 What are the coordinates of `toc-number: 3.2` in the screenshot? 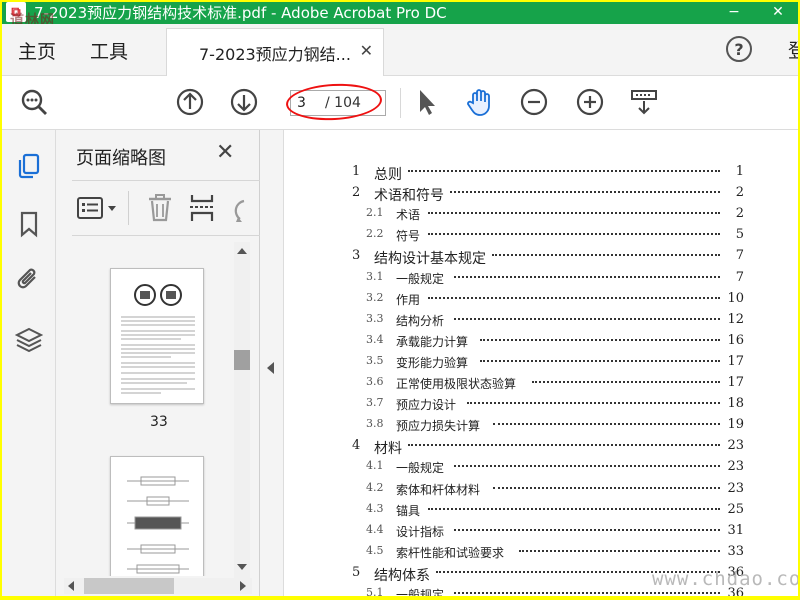 It's located at (375, 297).